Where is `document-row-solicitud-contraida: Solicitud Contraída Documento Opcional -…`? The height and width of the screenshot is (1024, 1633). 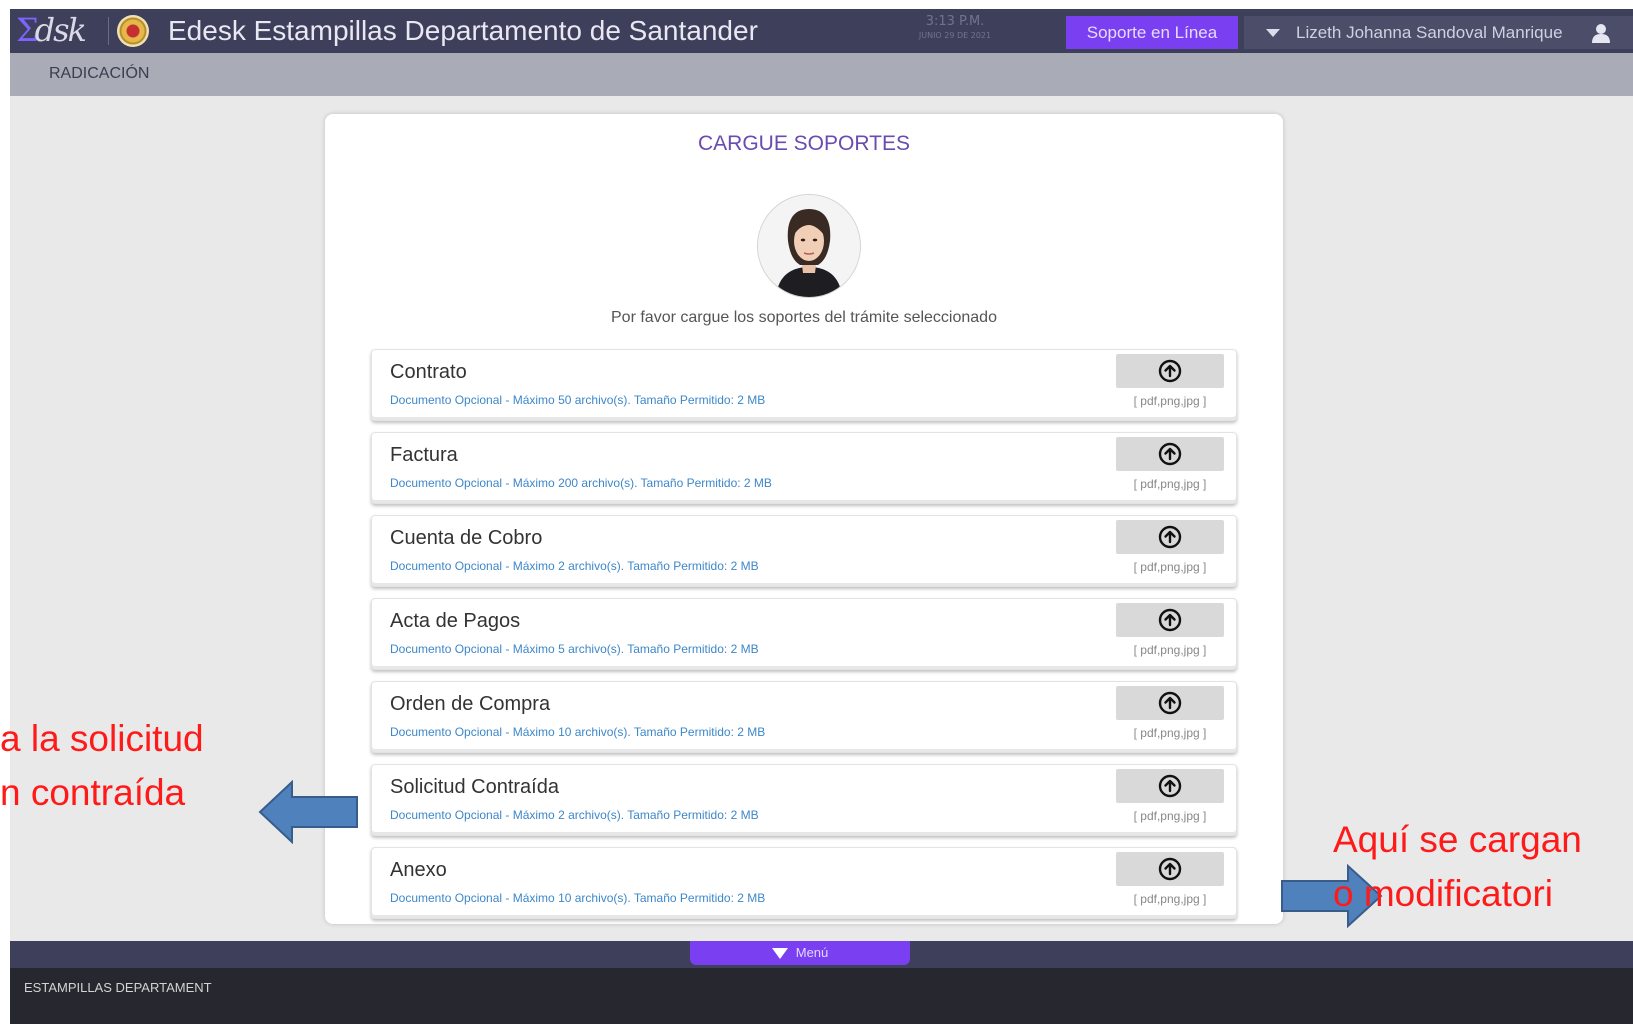 document-row-solicitud-contraida: Solicitud Contraída Documento Opcional -… is located at coordinates (804, 800).